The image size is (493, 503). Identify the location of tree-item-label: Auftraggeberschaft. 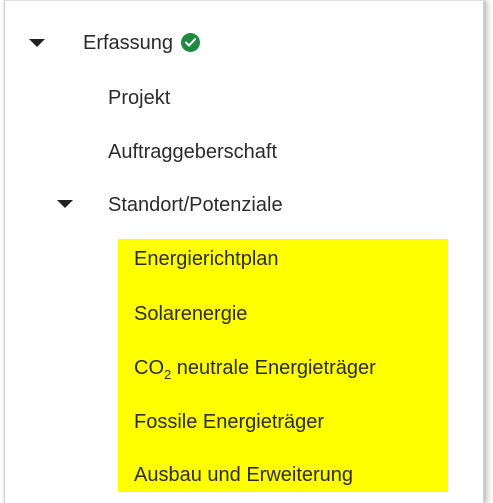
(192, 152).